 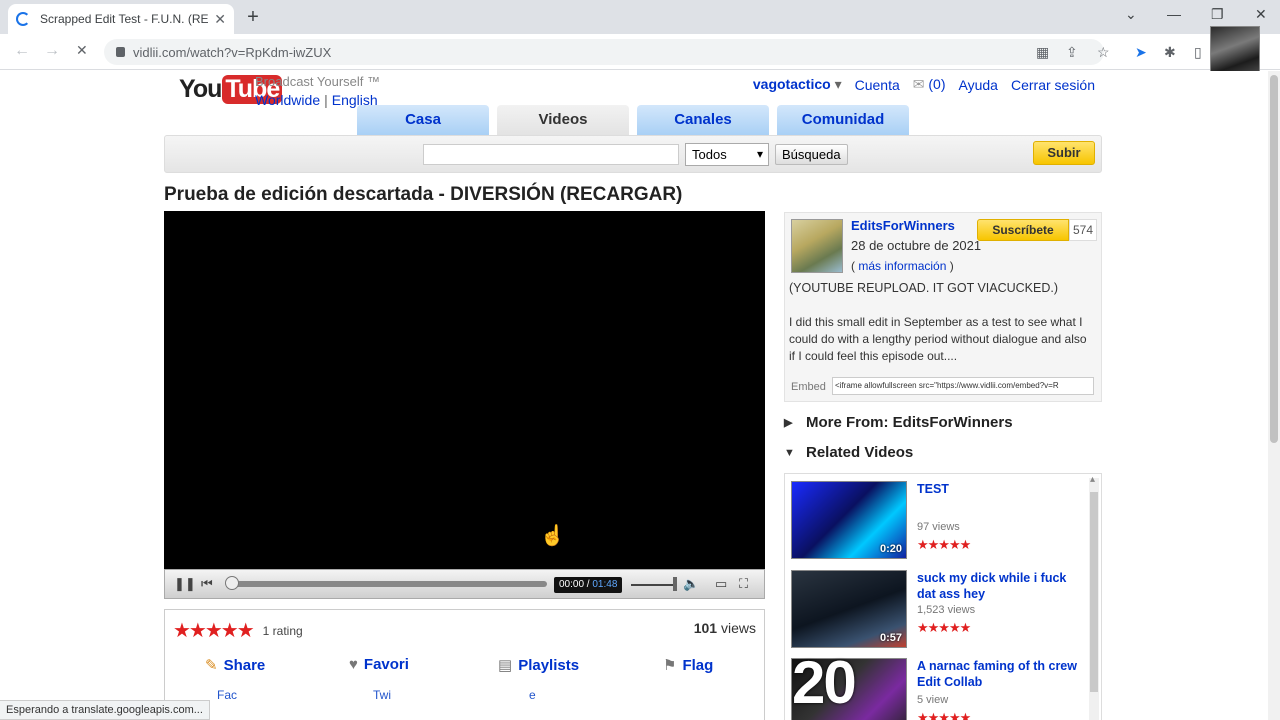 What do you see at coordinates (724, 628) in the screenshot?
I see `view-count: 101 views` at bounding box center [724, 628].